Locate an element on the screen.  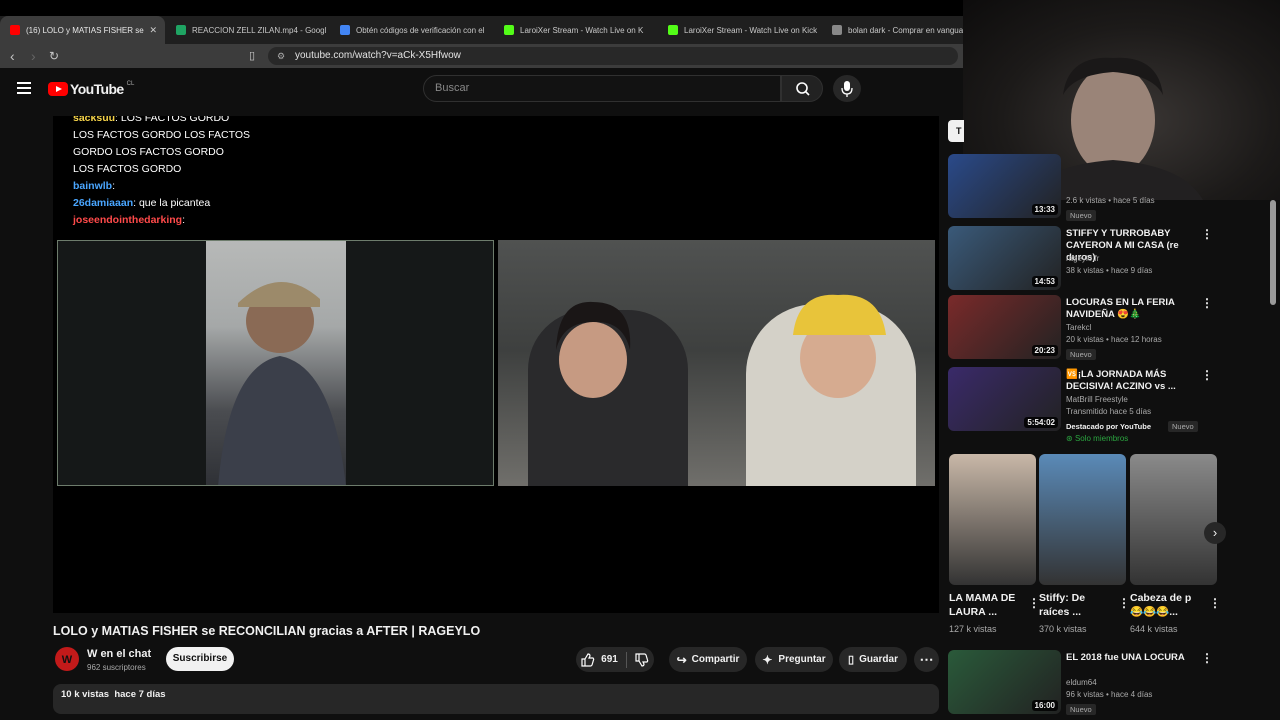
video-channel: eldum64 is located at coordinates (1081, 682).